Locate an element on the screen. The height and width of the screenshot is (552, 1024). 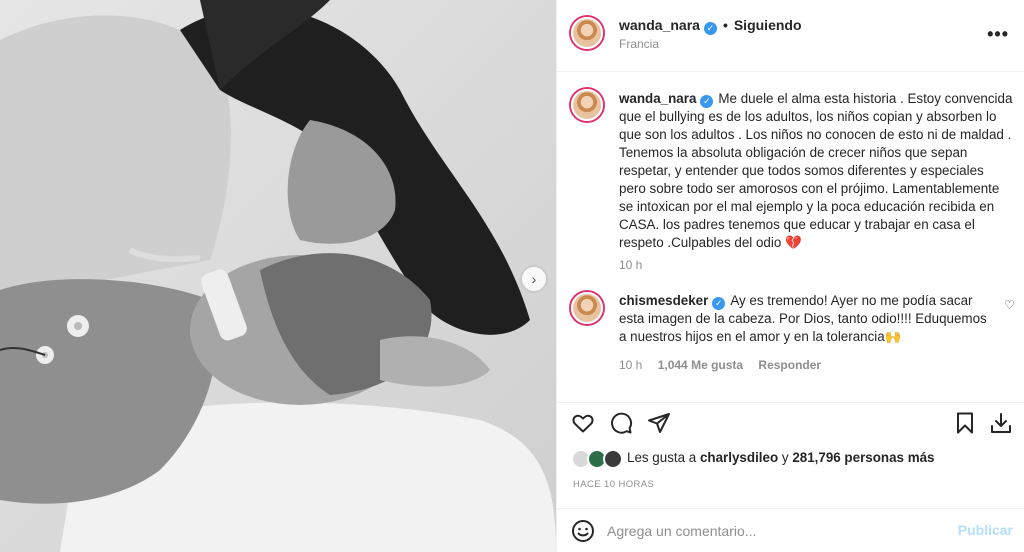
share-icon is located at coordinates (659, 423).